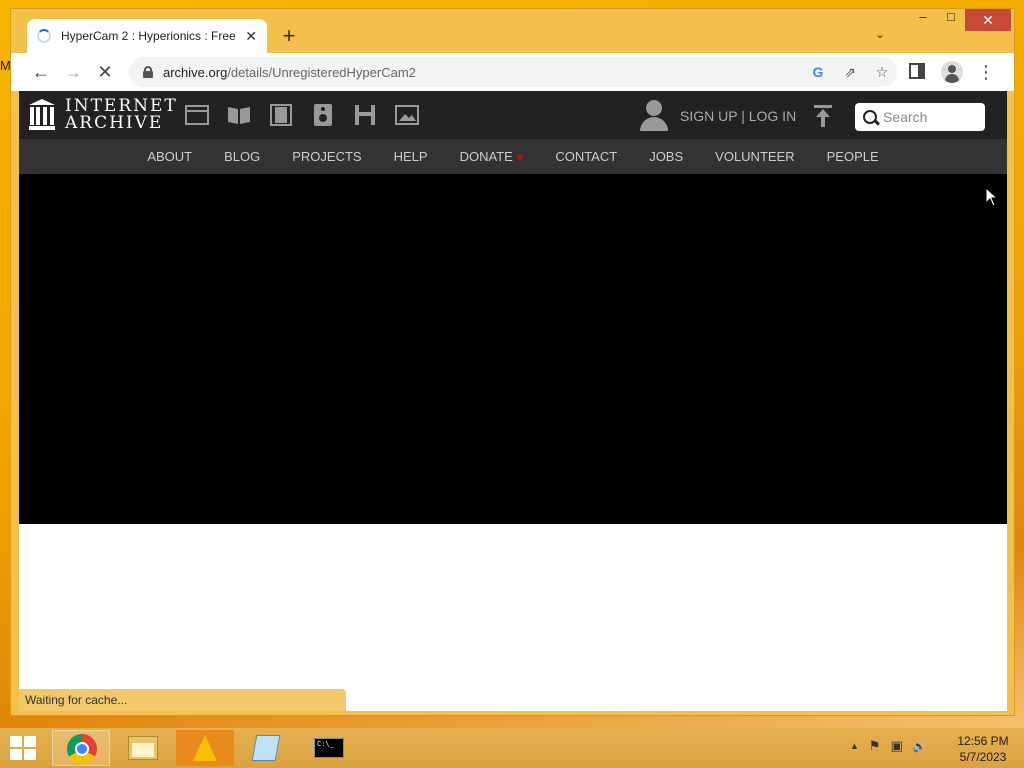 This screenshot has width=1024, height=768. I want to click on wordmark-line-2: ARCHIVE, so click(114, 123).